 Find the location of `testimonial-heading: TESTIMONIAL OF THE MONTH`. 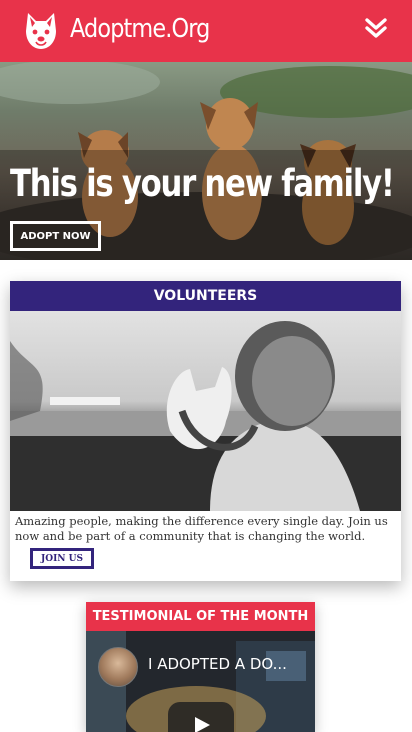

testimonial-heading: TESTIMONIAL OF THE MONTH is located at coordinates (200, 616).